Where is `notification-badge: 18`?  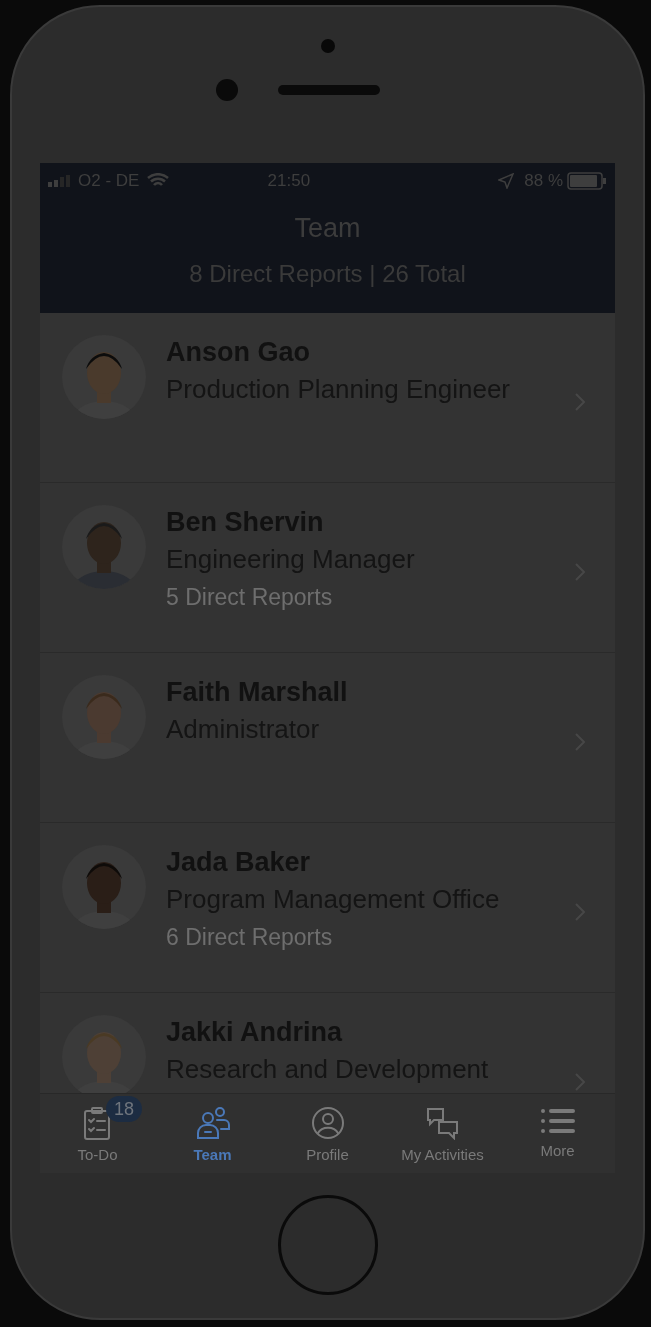 notification-badge: 18 is located at coordinates (124, 1109).